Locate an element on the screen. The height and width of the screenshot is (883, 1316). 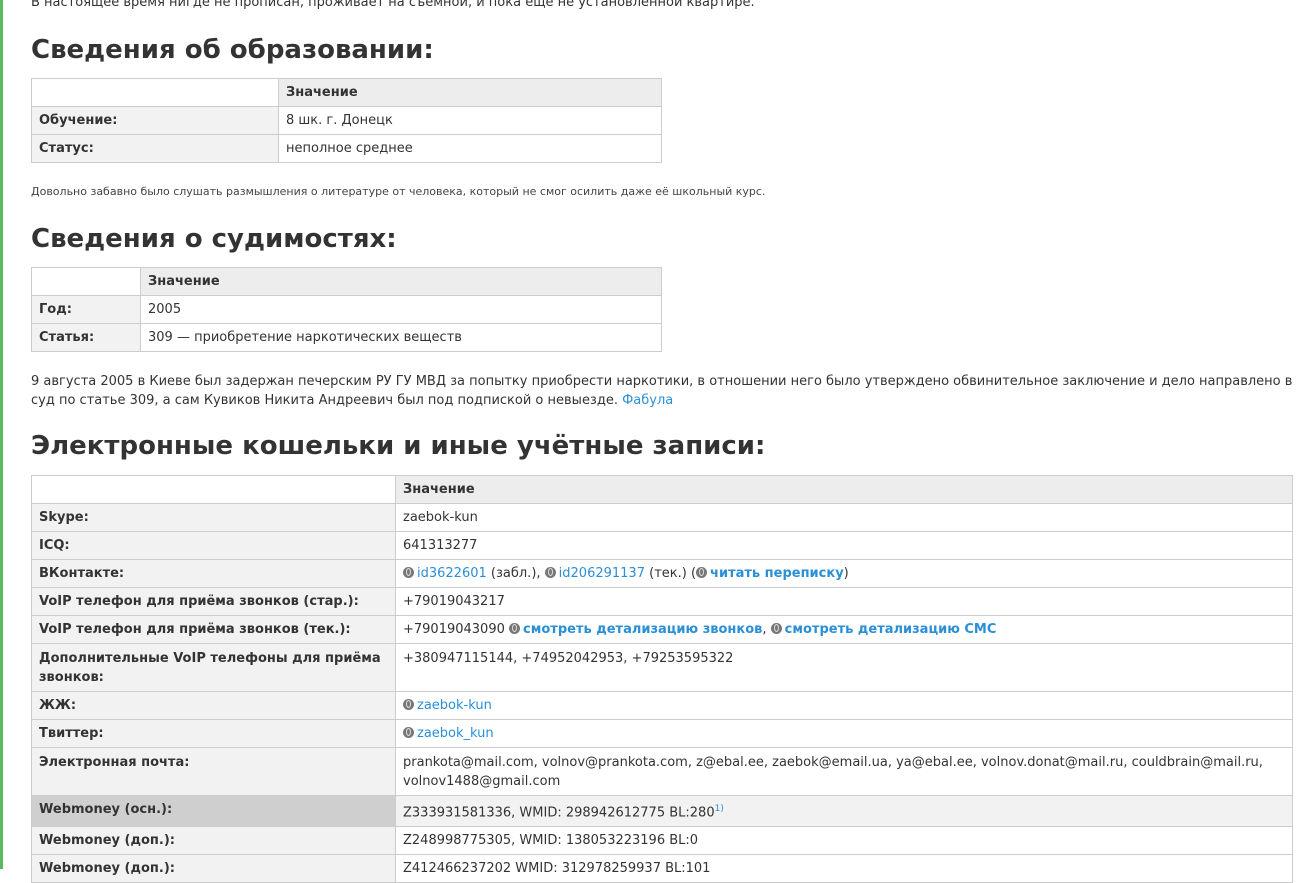
row-key: ICQ: is located at coordinates (213, 545).